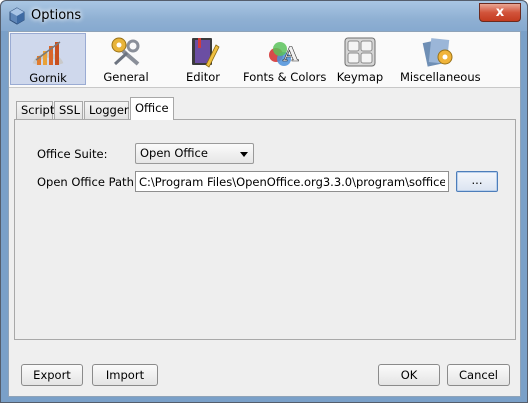 This screenshot has height=403, width=528. I want to click on svg-text: A, so click(290, 54).